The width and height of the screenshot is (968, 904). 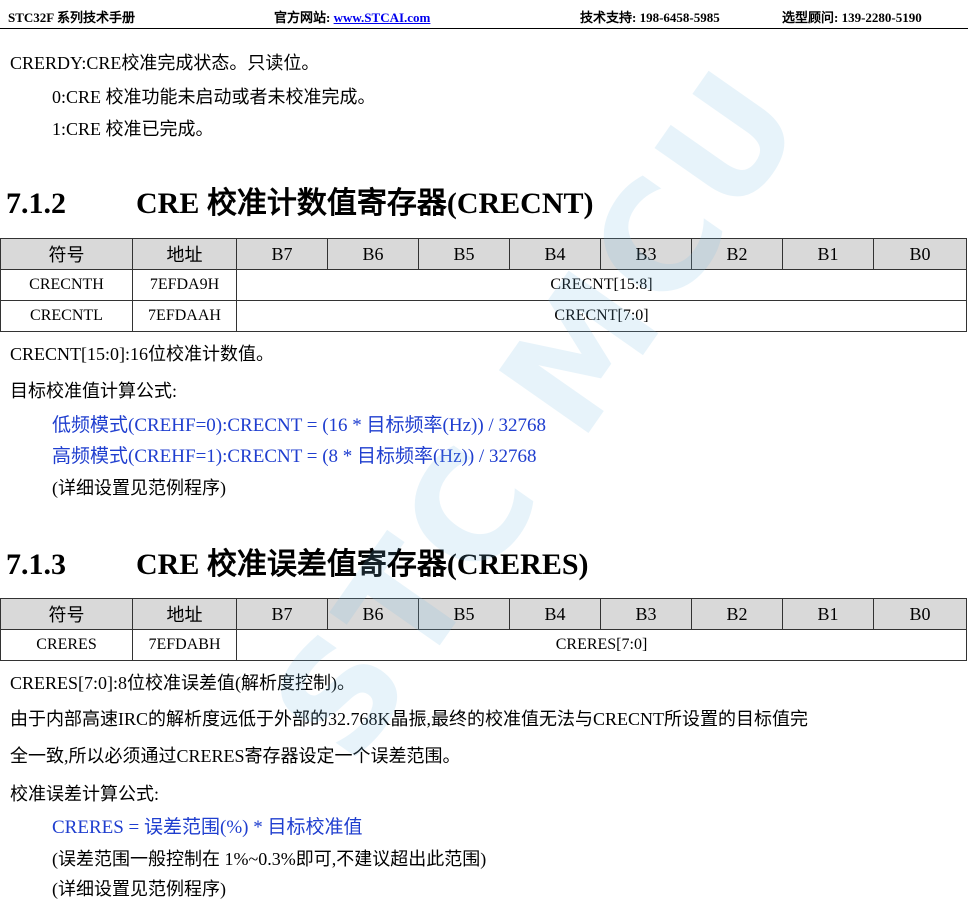 What do you see at coordinates (94, 391) in the screenshot?
I see `crecnt-formula-title: 目标校准值计算公式:` at bounding box center [94, 391].